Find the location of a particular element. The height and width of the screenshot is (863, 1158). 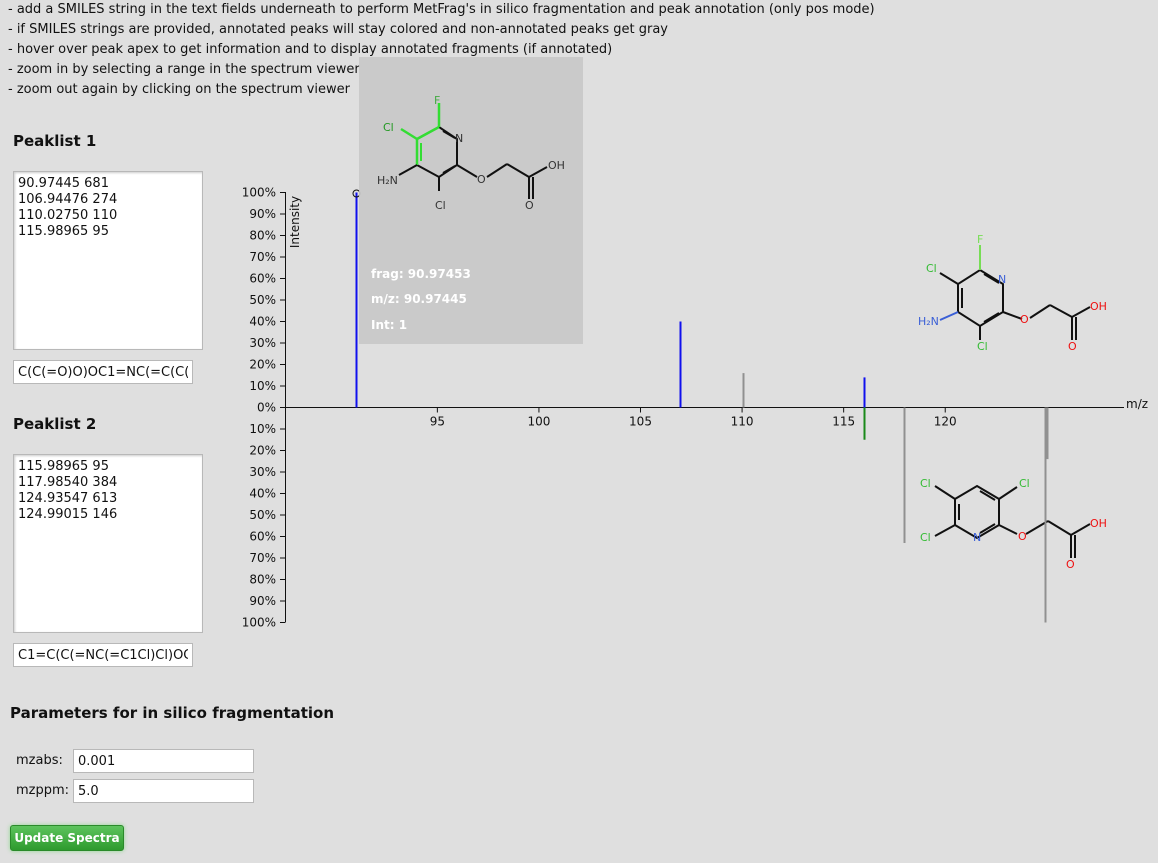

x-axis-label: m/z is located at coordinates (1137, 404).